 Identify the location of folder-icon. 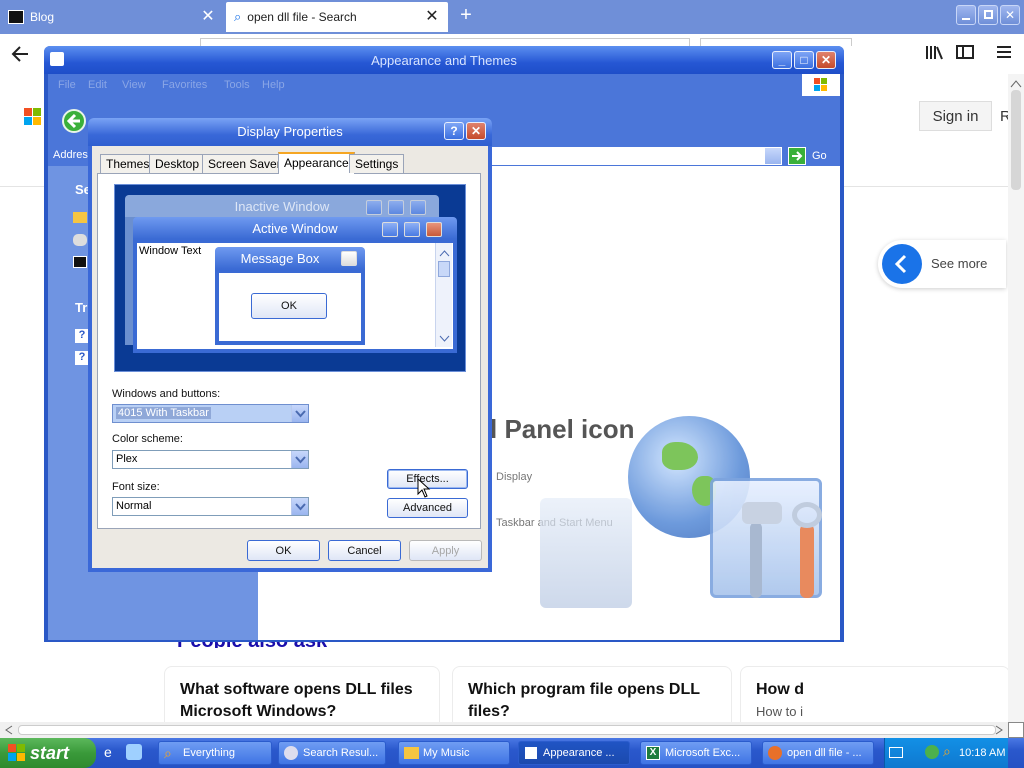
(411, 753).